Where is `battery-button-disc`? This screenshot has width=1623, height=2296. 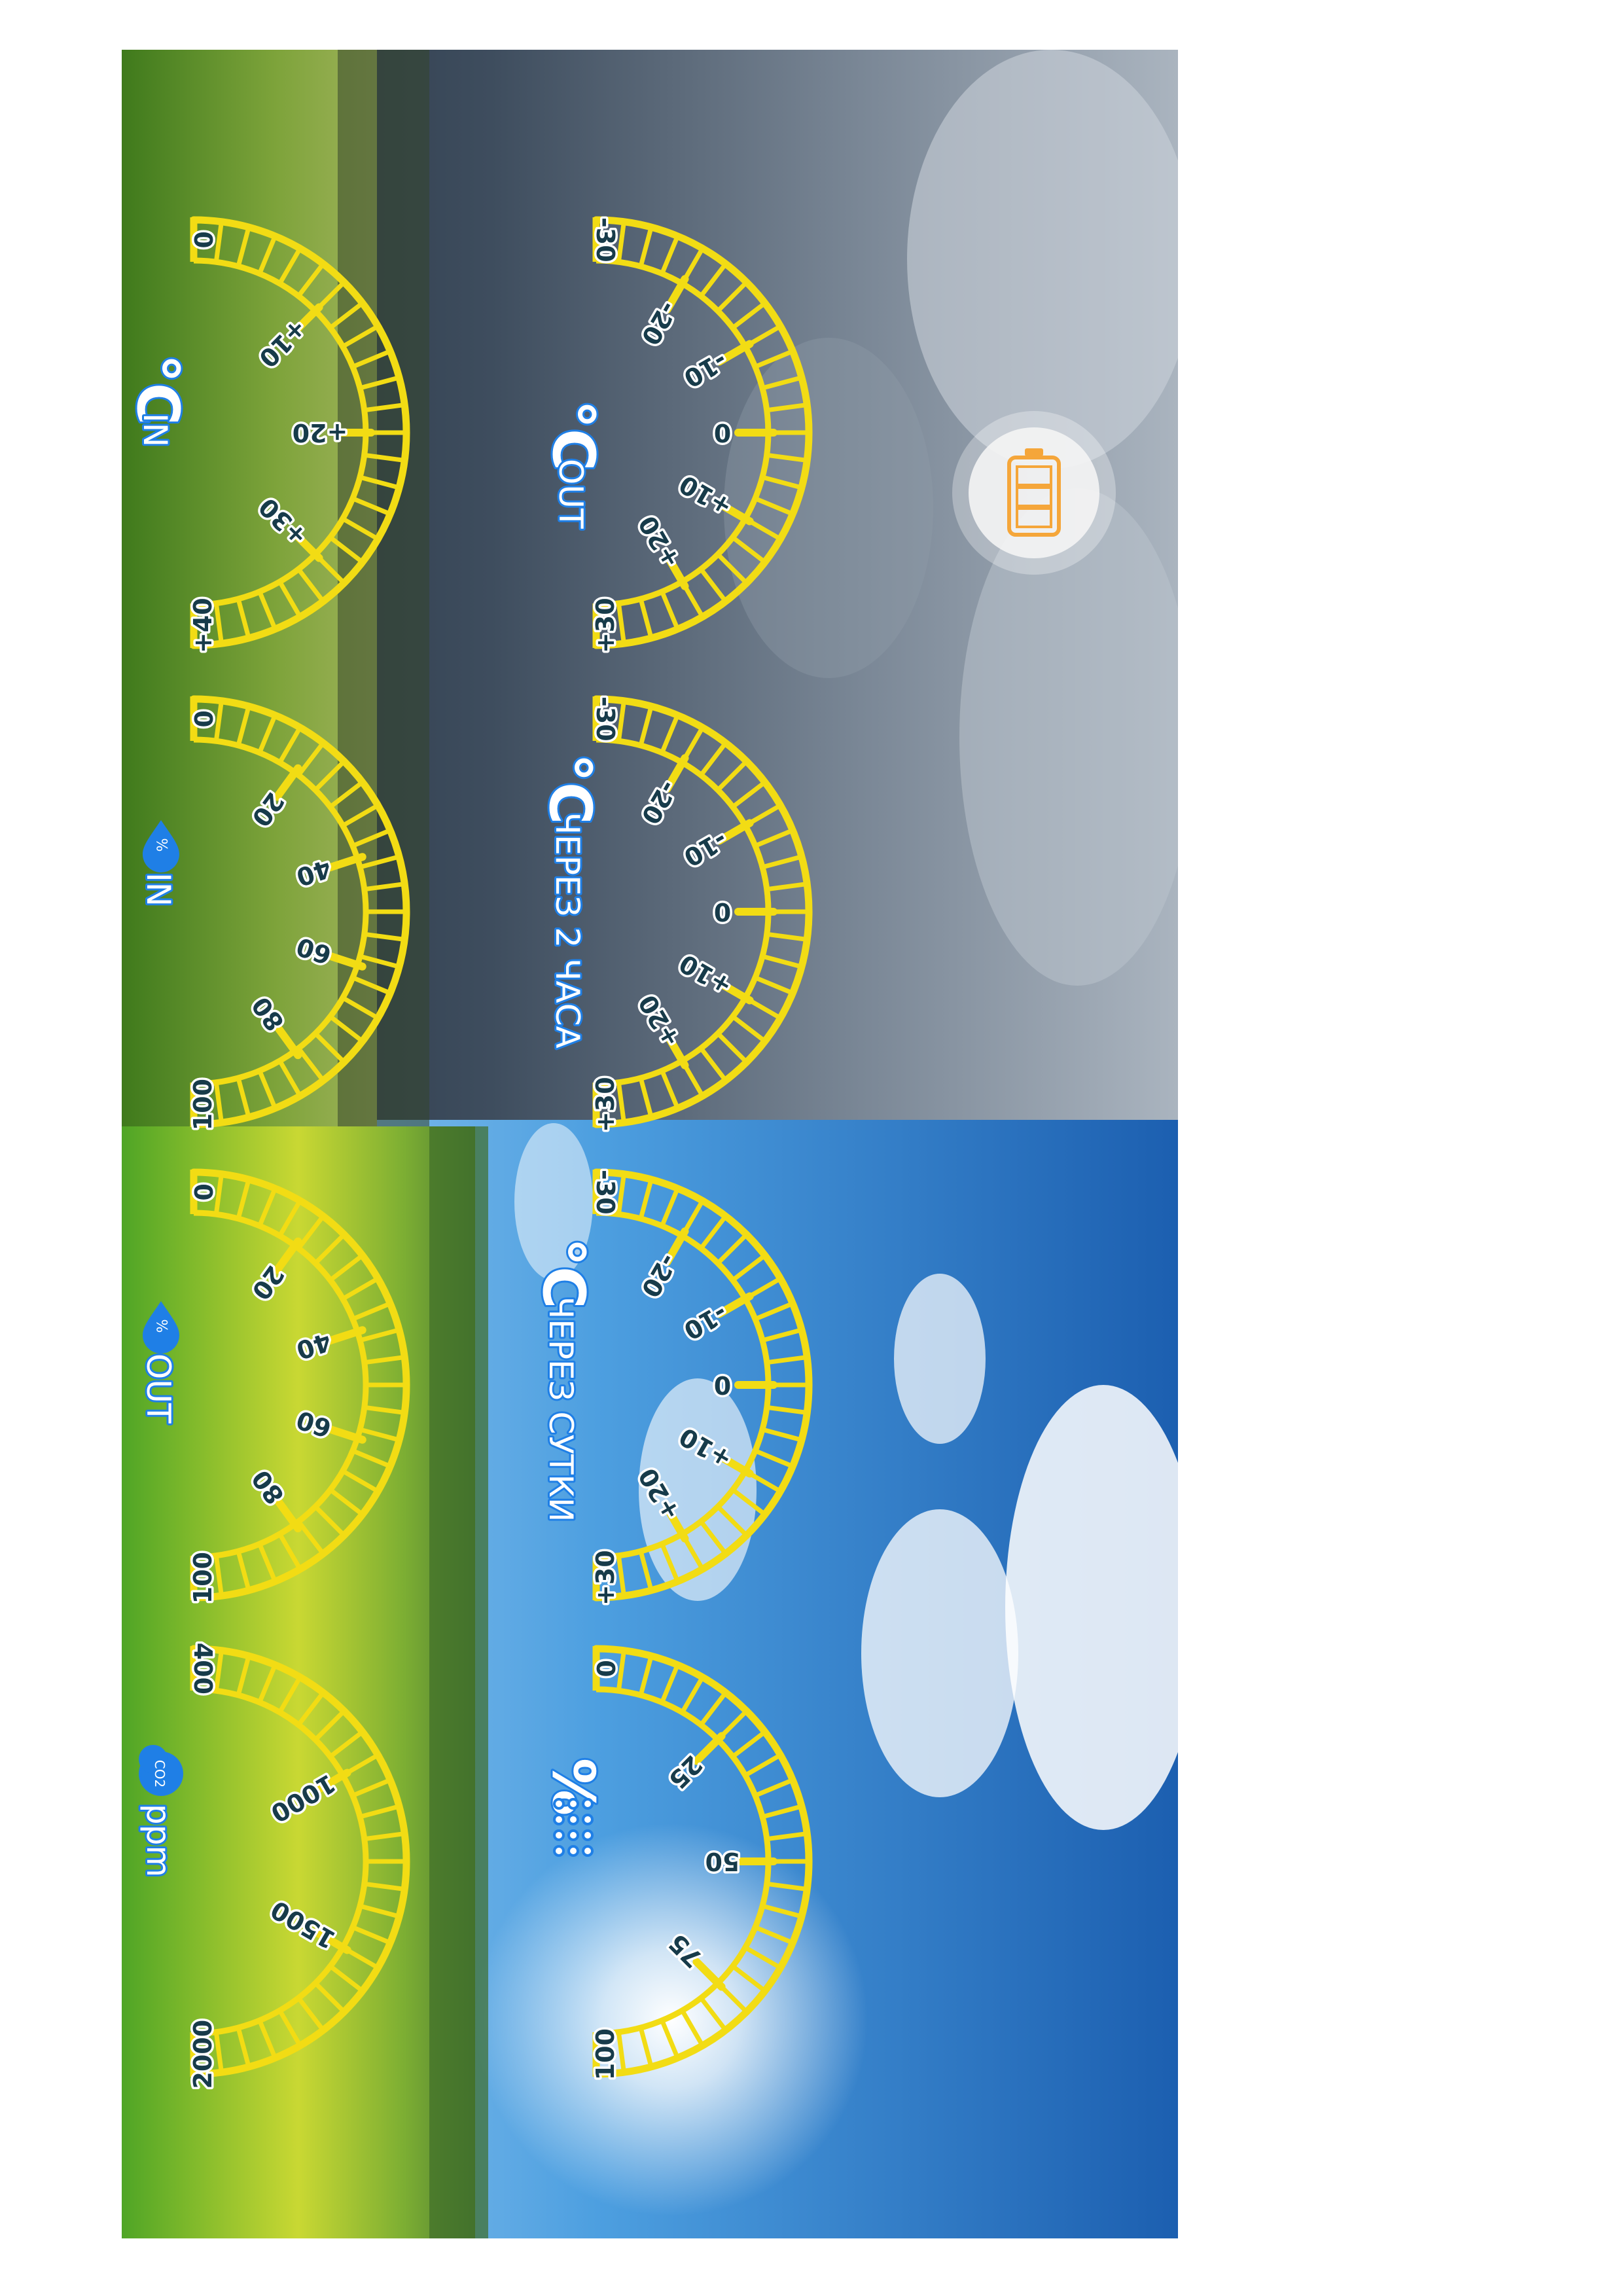
battery-button-disc is located at coordinates (1034, 492).